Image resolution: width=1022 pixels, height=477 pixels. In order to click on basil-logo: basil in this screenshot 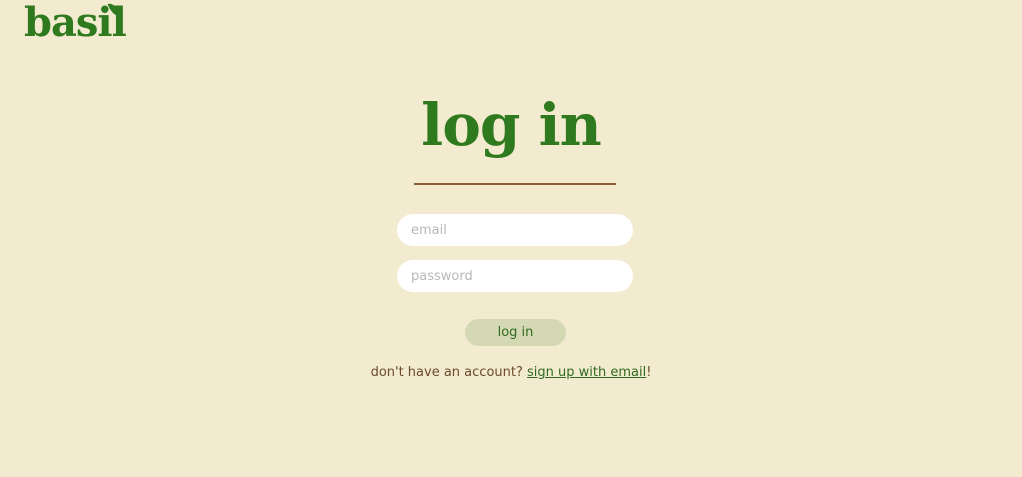, I will do `click(75, 21)`.